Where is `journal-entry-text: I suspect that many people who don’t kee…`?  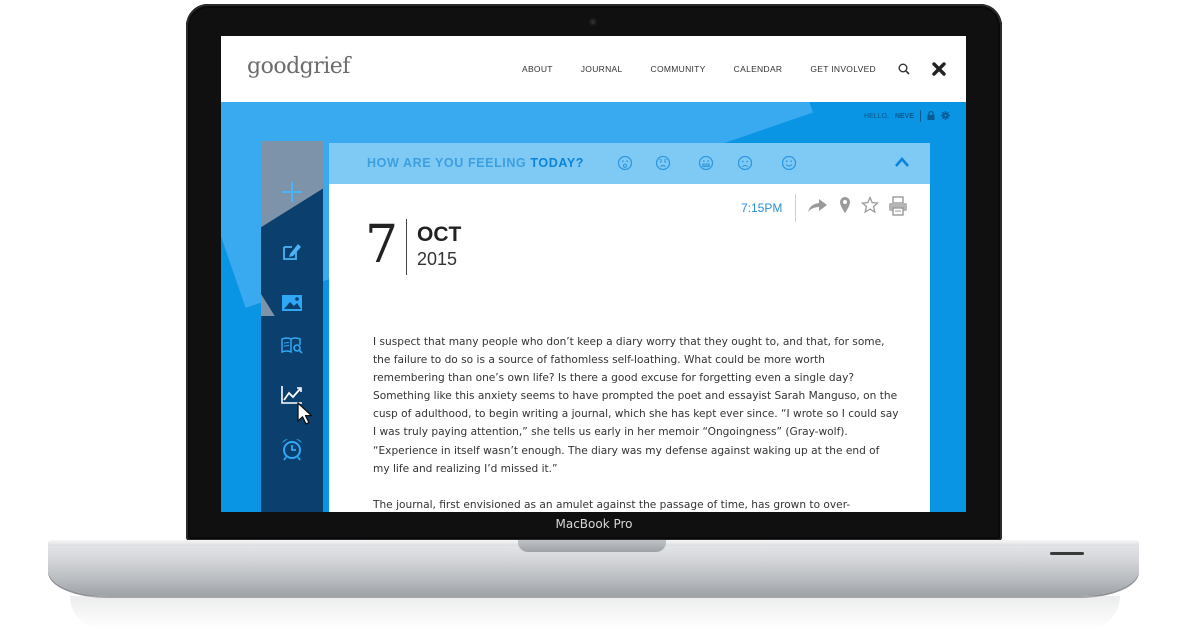
journal-entry-text: I suspect that many people who don’t kee… is located at coordinates (636, 422).